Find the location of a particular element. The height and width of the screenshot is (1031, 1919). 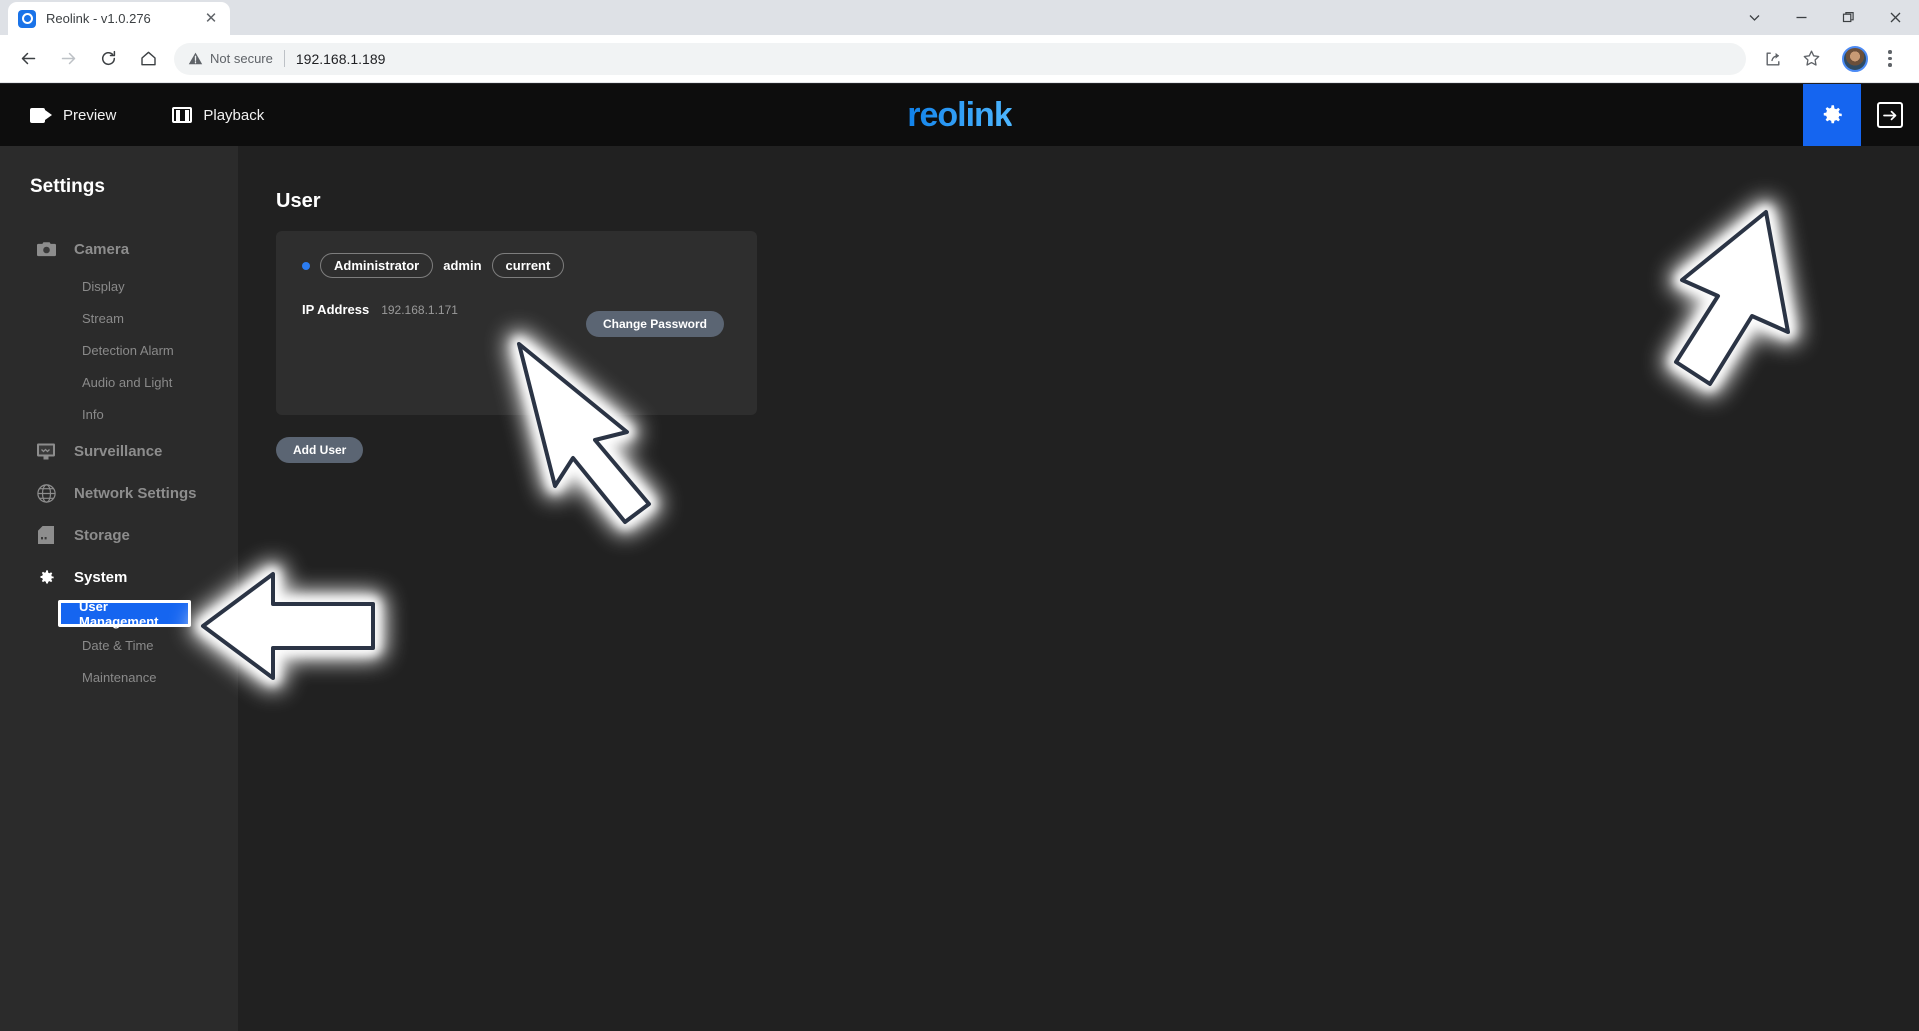

logout-icon is located at coordinates (1890, 115).